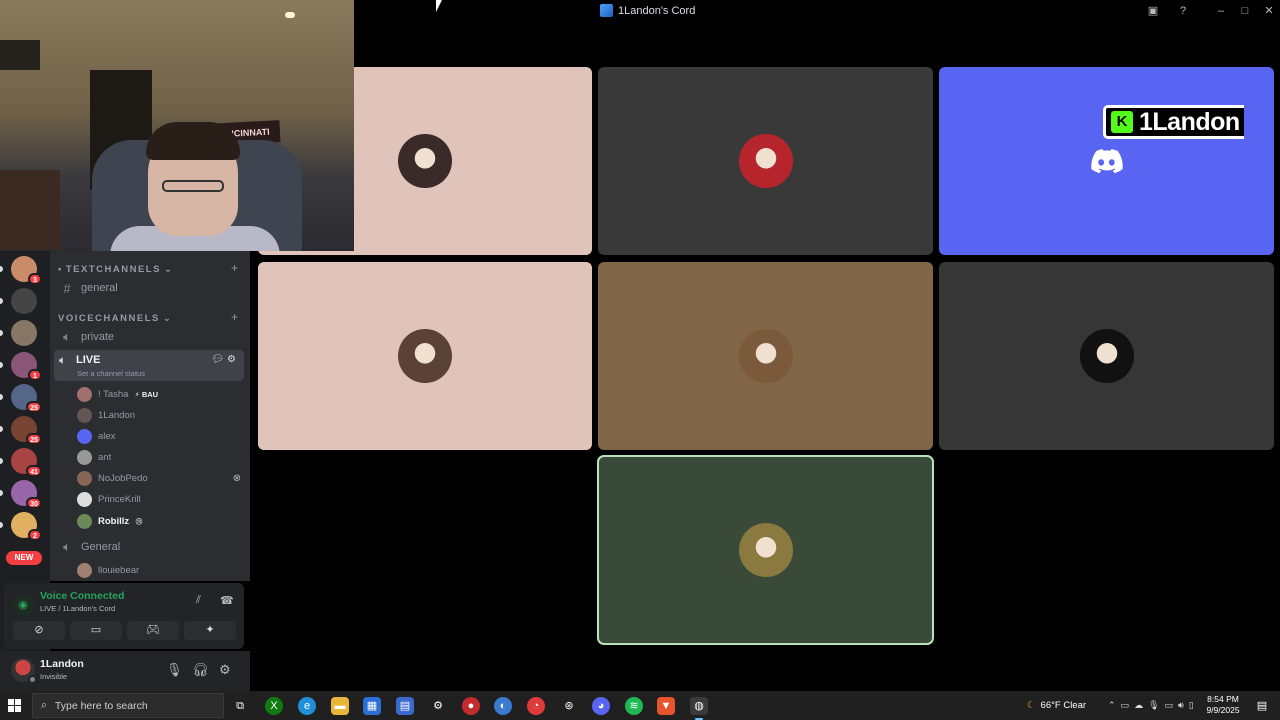 This screenshot has height=720, width=1280. I want to click on microphone-icon: 🎙︎, so click(174, 670).